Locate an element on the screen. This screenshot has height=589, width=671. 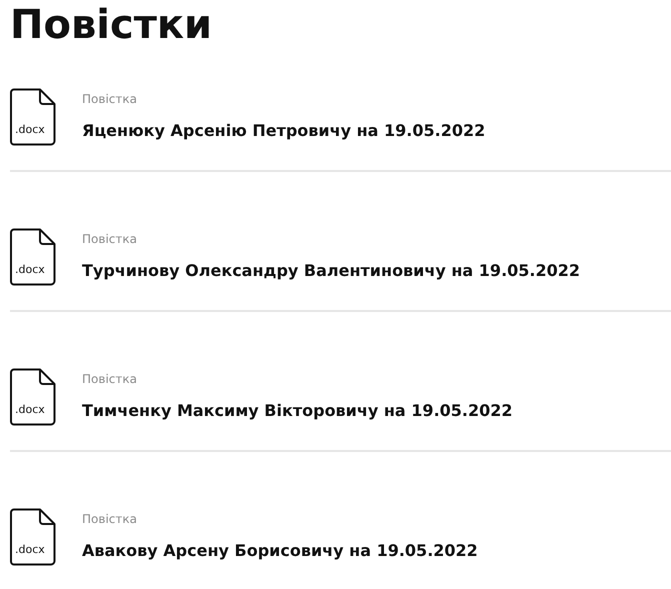
document-link: Турчинову Олександру Валентиновичу на 19.05.2022 is located at coordinates (331, 271).